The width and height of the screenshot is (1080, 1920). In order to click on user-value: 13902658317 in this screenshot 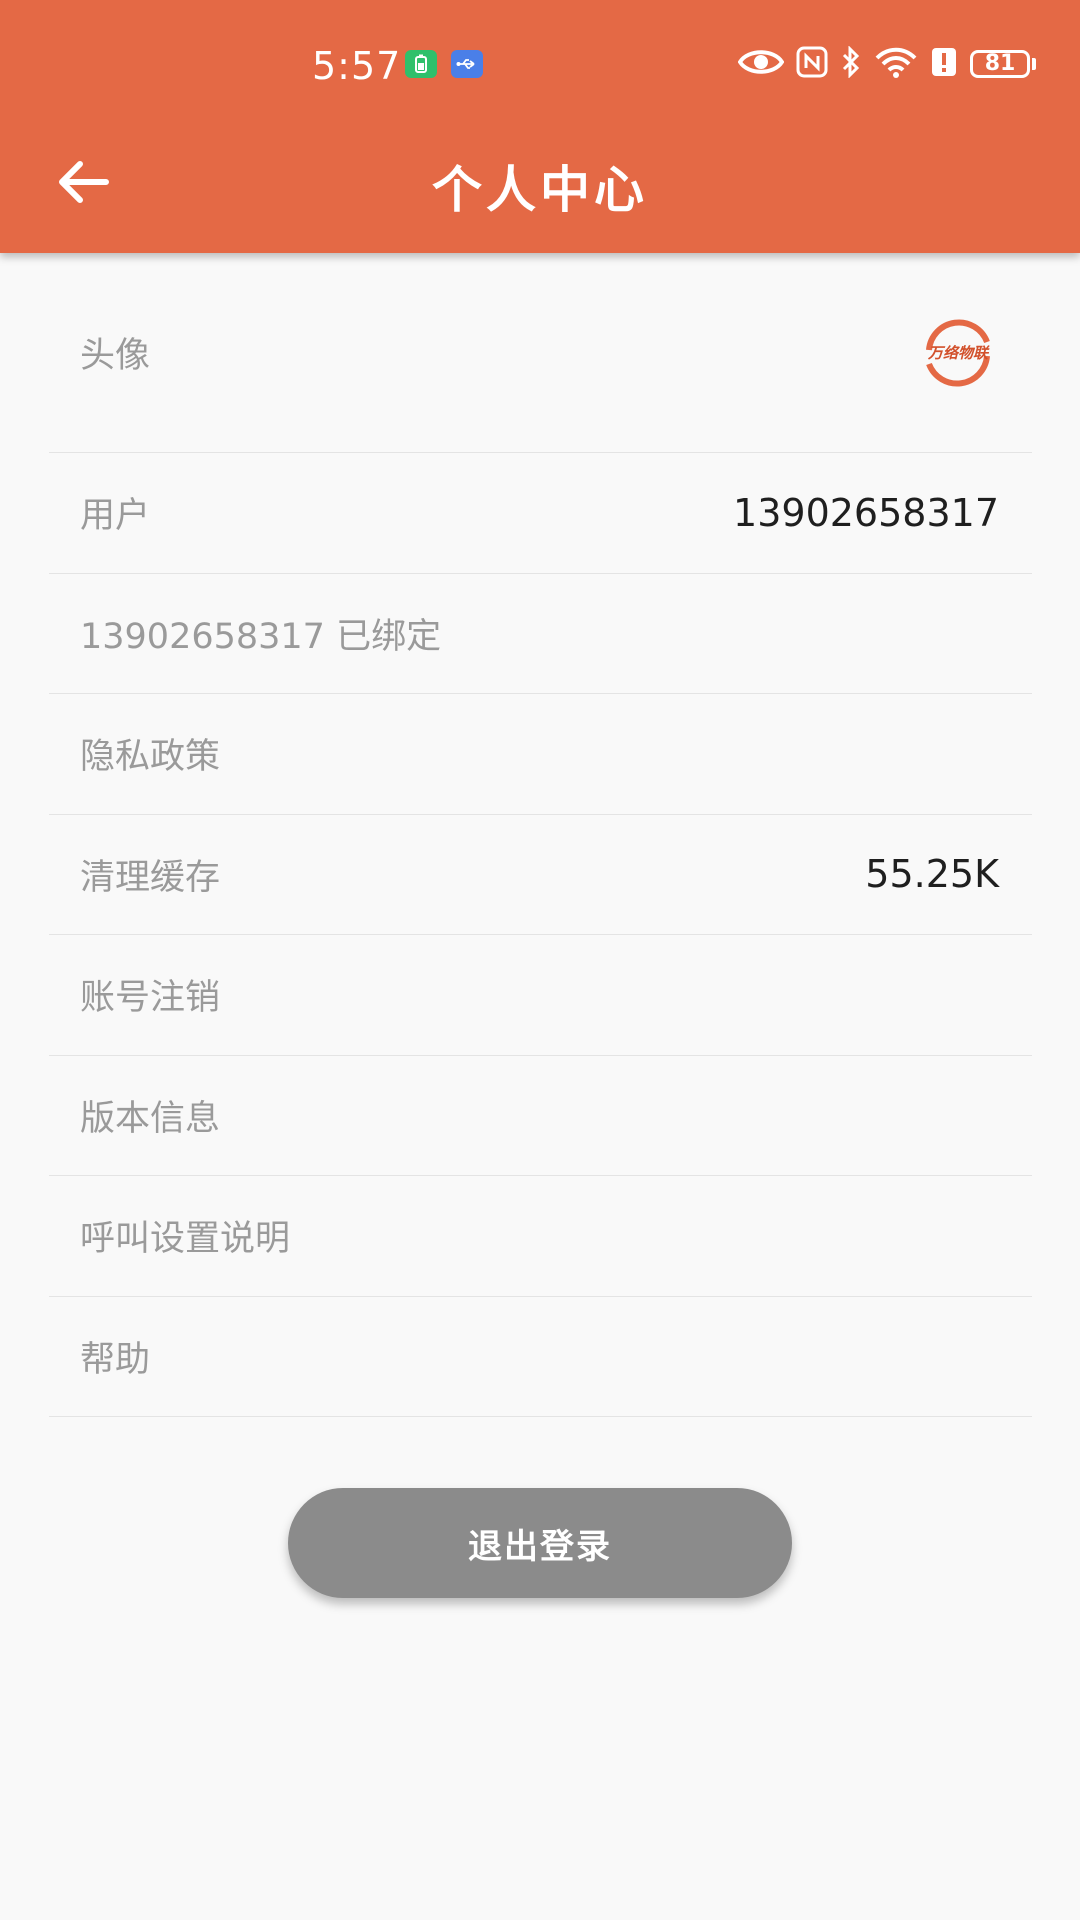, I will do `click(866, 512)`.